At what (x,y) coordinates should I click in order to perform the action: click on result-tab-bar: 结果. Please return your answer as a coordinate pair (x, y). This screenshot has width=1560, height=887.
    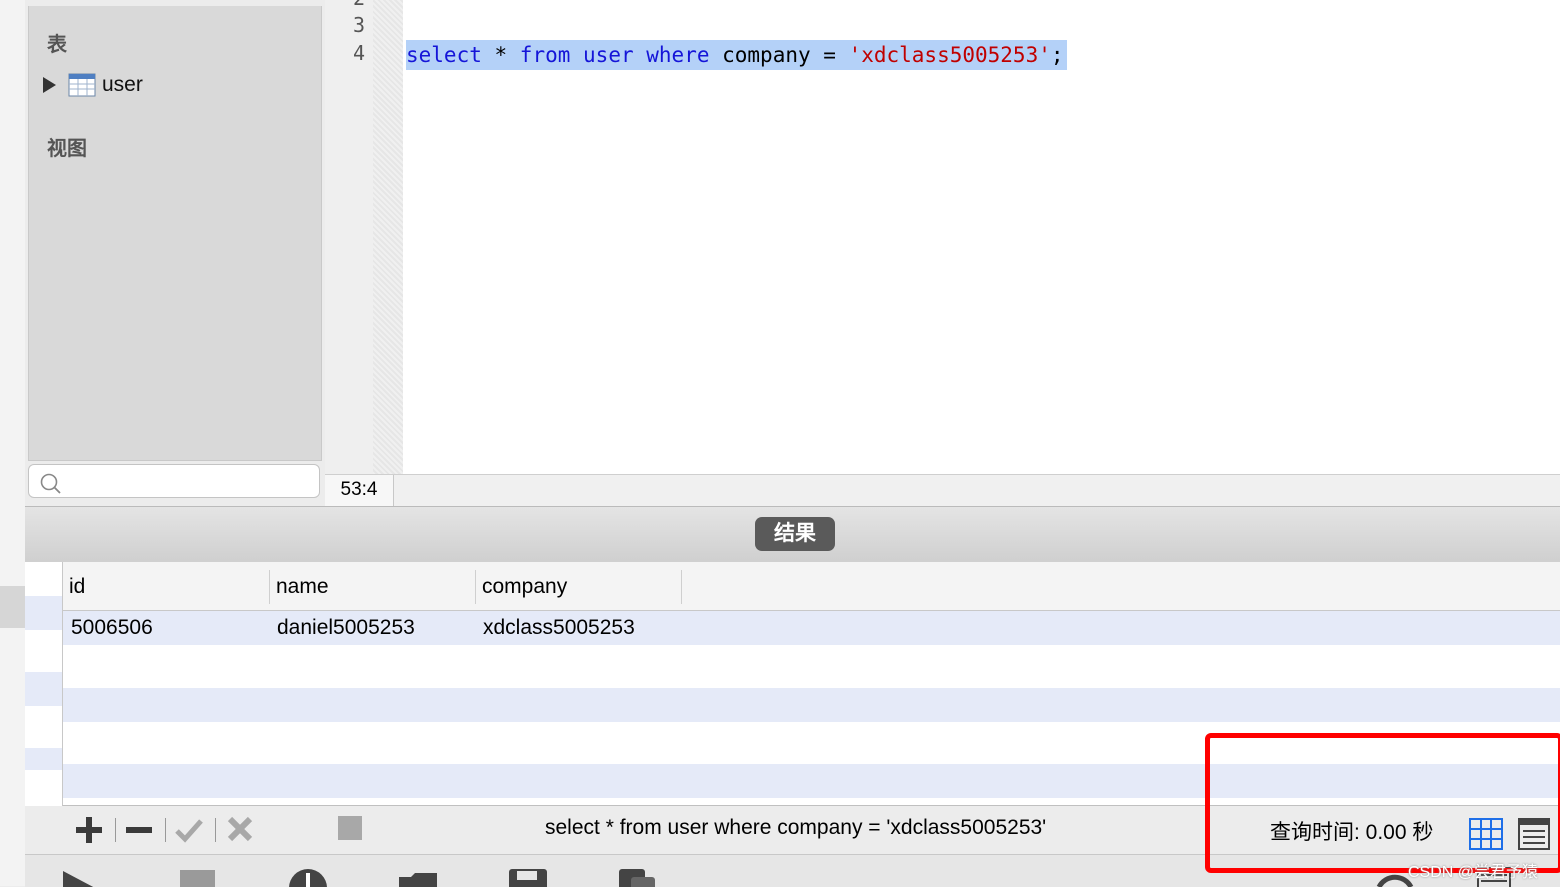
    Looking at the image, I should click on (792, 534).